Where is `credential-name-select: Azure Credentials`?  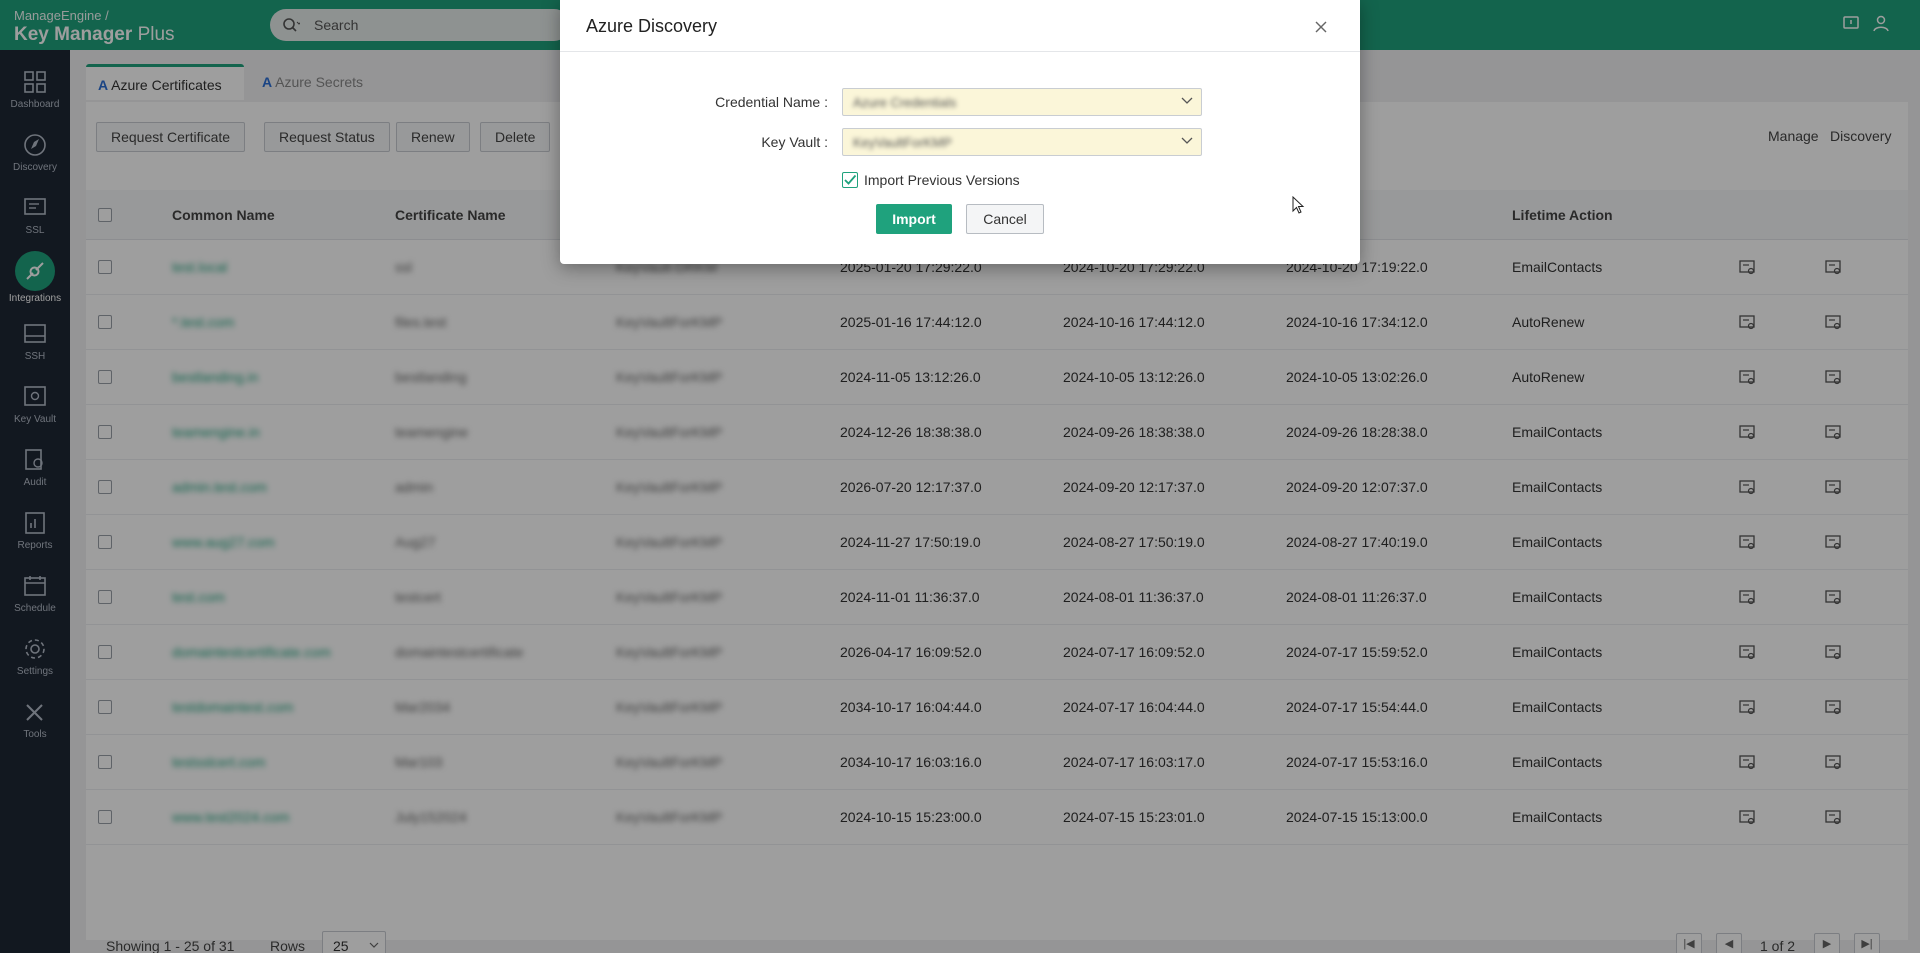
credential-name-select: Azure Credentials is located at coordinates (1022, 102).